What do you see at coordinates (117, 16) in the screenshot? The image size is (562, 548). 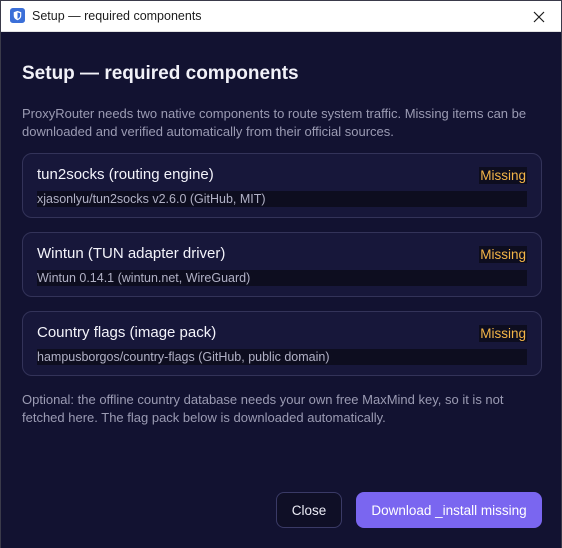 I see `window-title: Setup — required components` at bounding box center [117, 16].